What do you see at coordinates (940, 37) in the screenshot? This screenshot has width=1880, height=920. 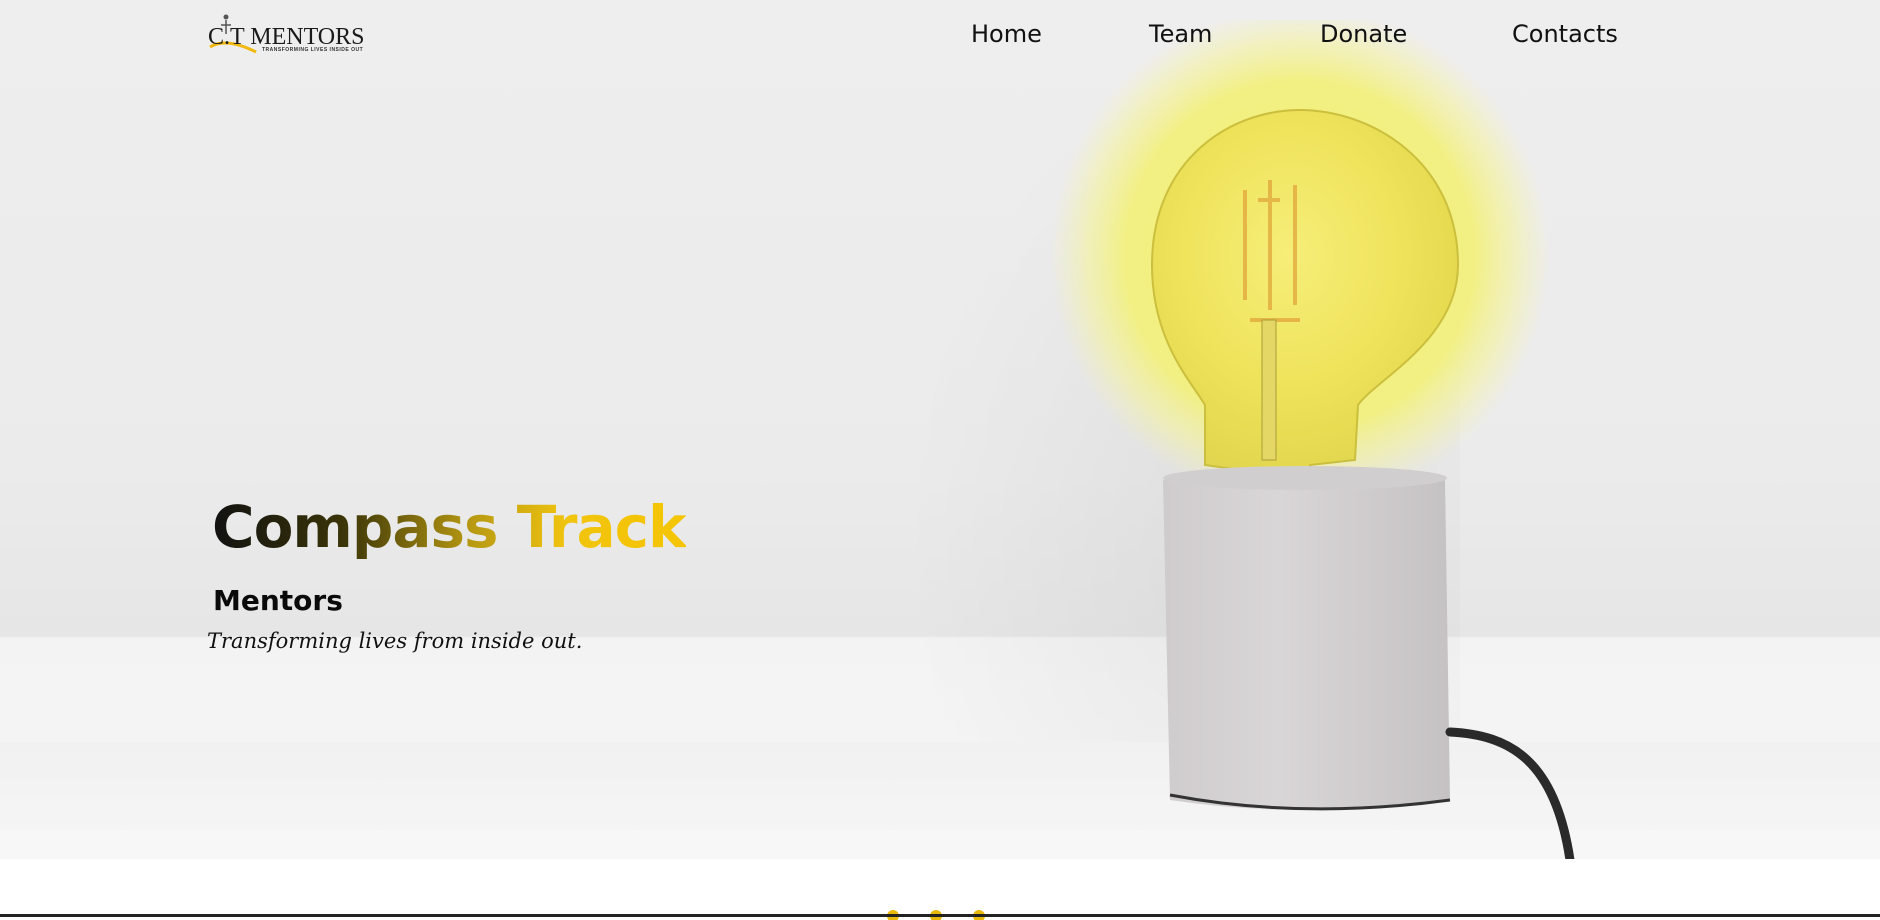 I see `main-nav: Home Team Donate Contacts` at bounding box center [940, 37].